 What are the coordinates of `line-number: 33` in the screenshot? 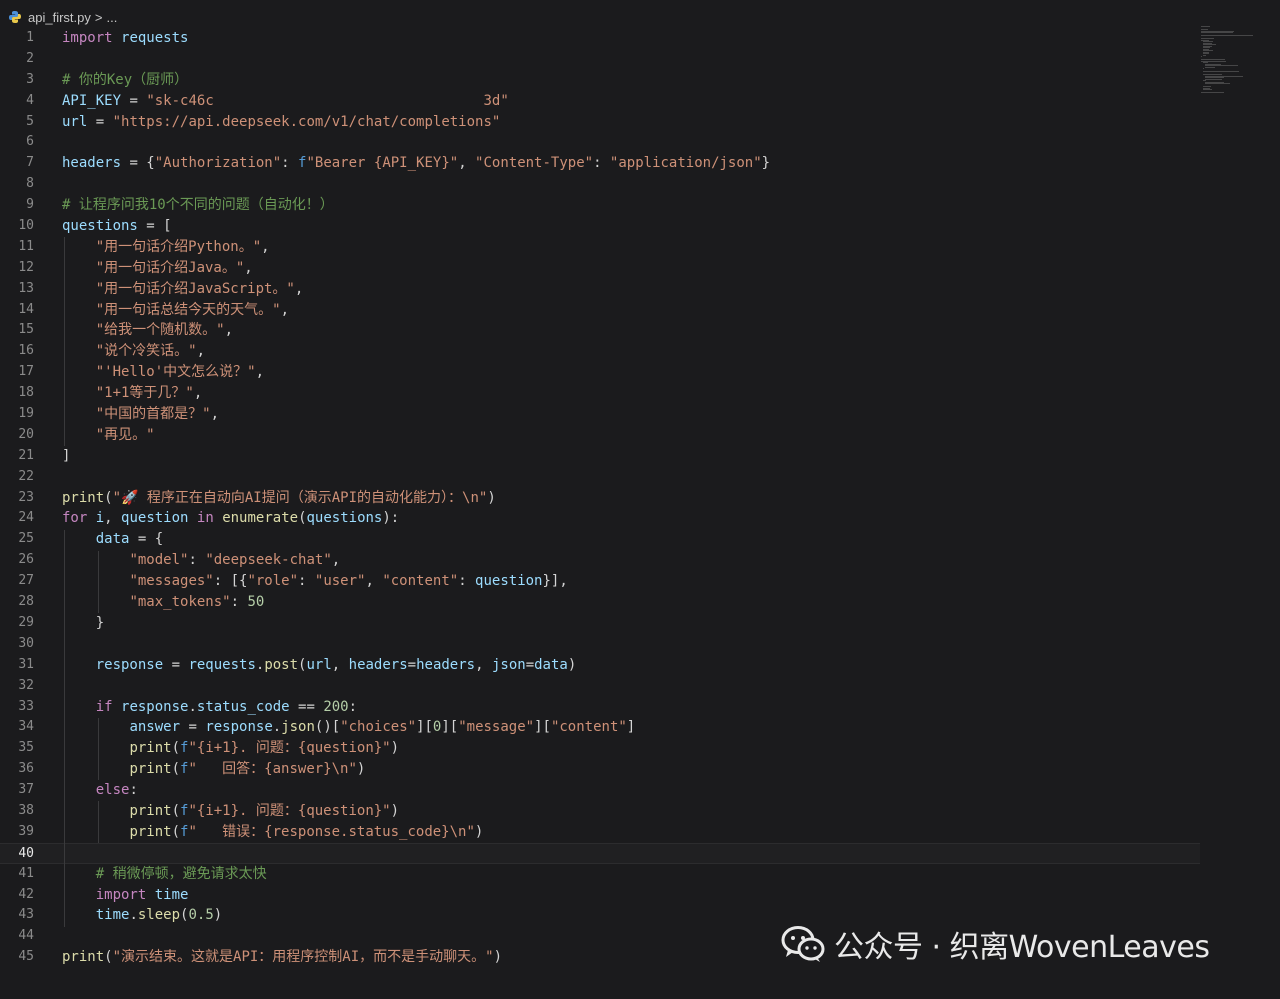 It's located at (26, 706).